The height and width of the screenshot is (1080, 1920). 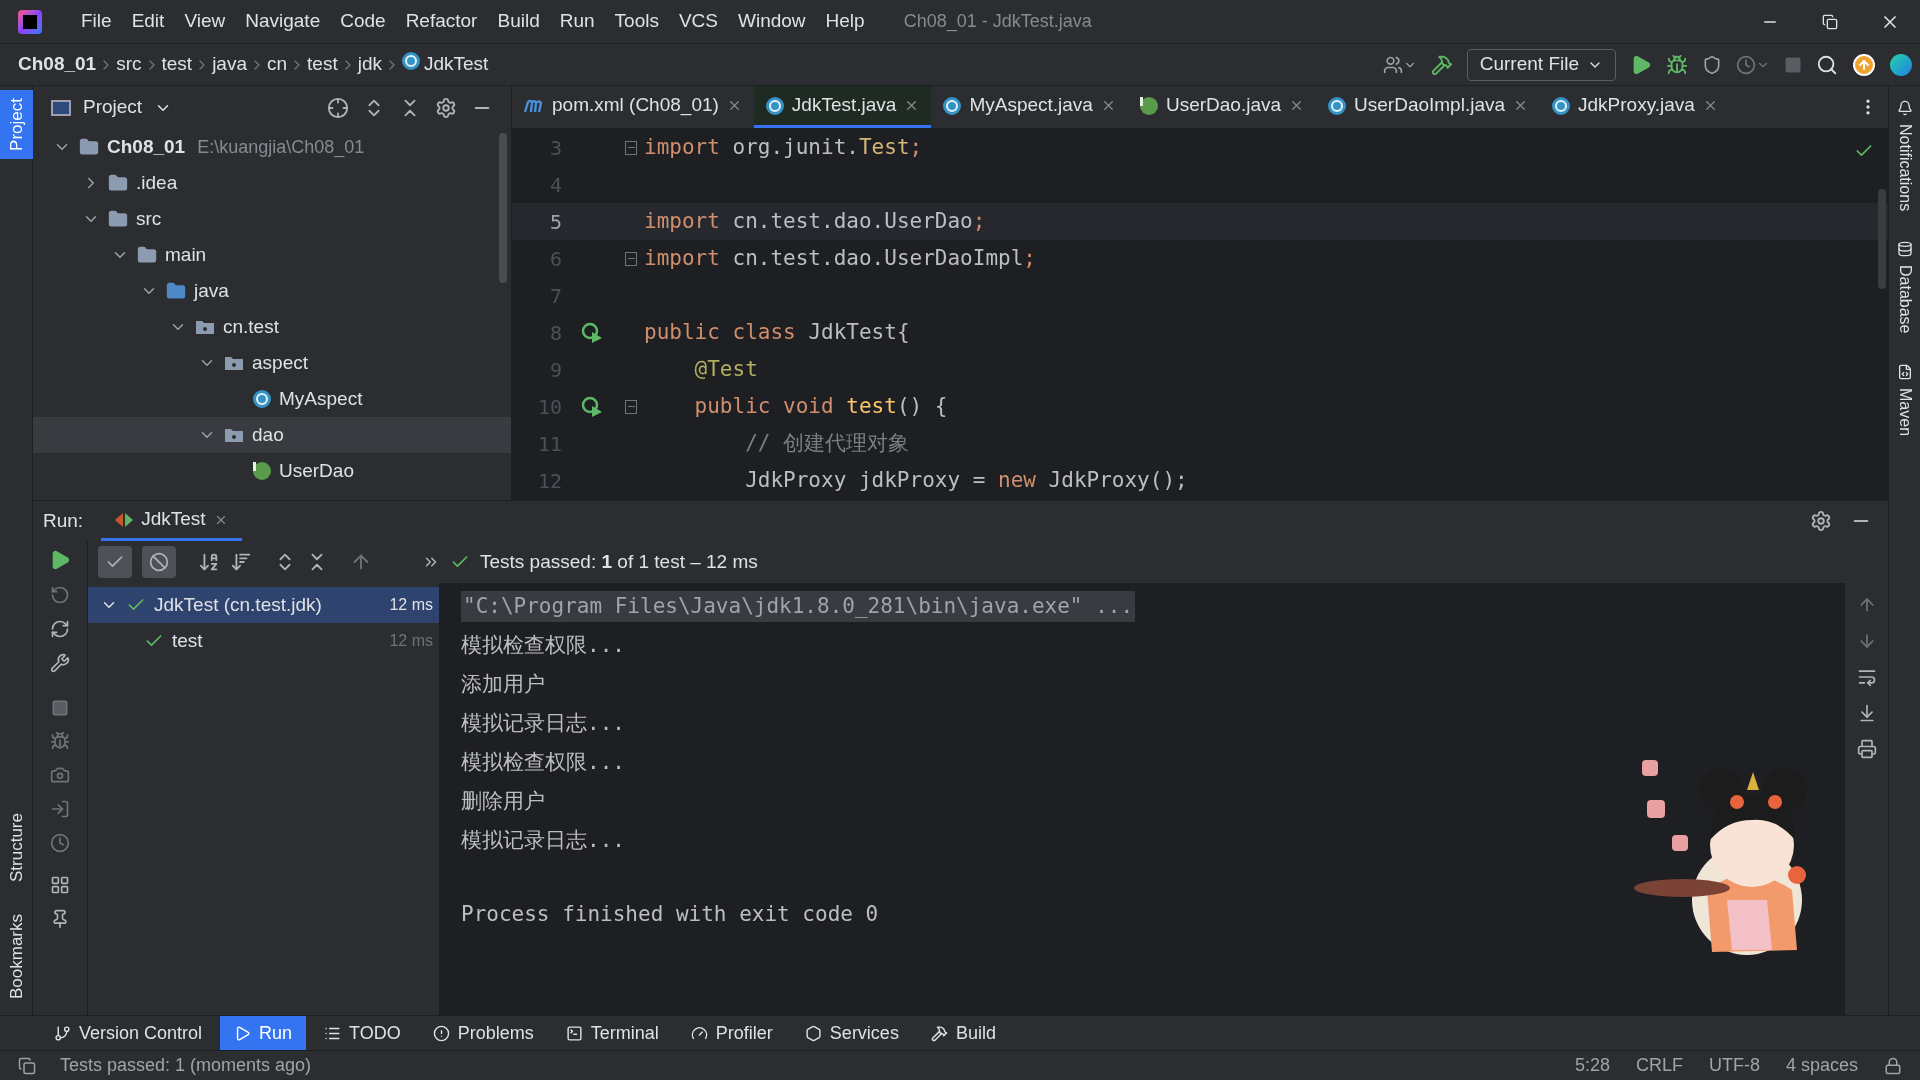 I want to click on plugin-logo-icon, so click(x=1901, y=64).